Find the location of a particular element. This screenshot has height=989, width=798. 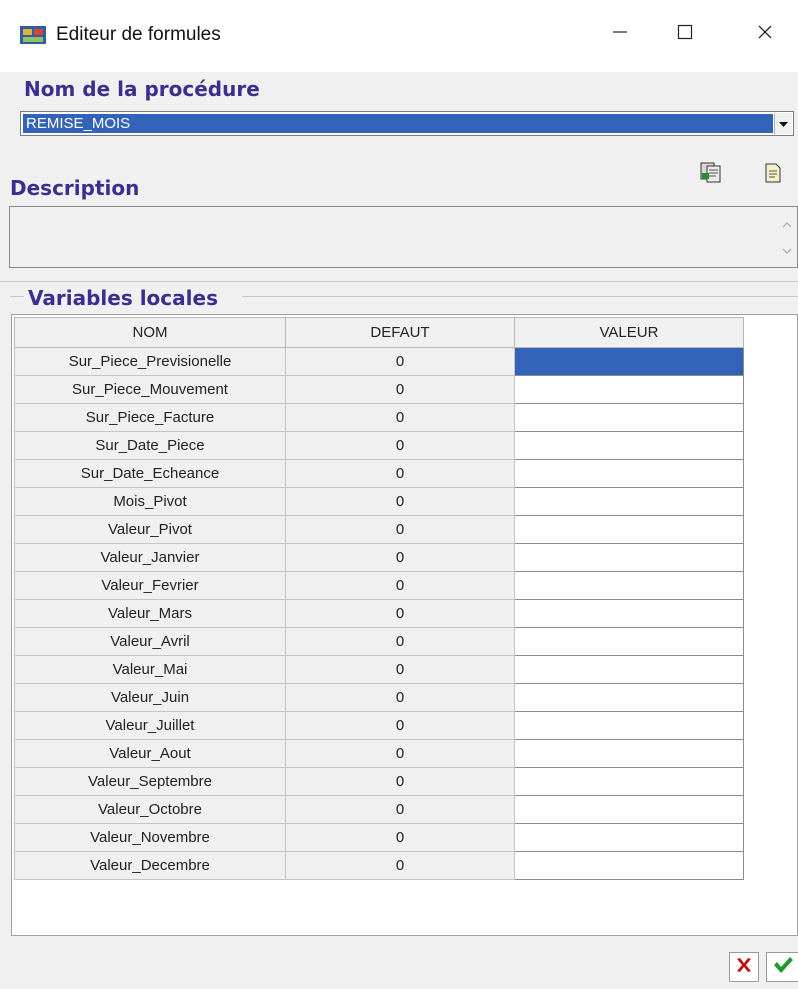

cell-nom: Valeur_Mars is located at coordinates (150, 613).